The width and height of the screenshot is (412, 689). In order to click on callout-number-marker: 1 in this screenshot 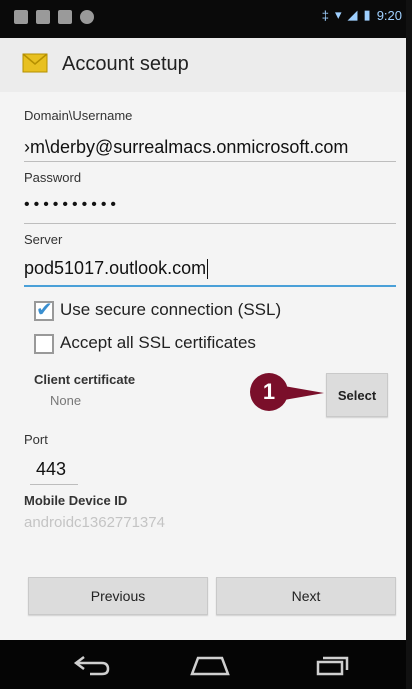, I will do `click(269, 392)`.